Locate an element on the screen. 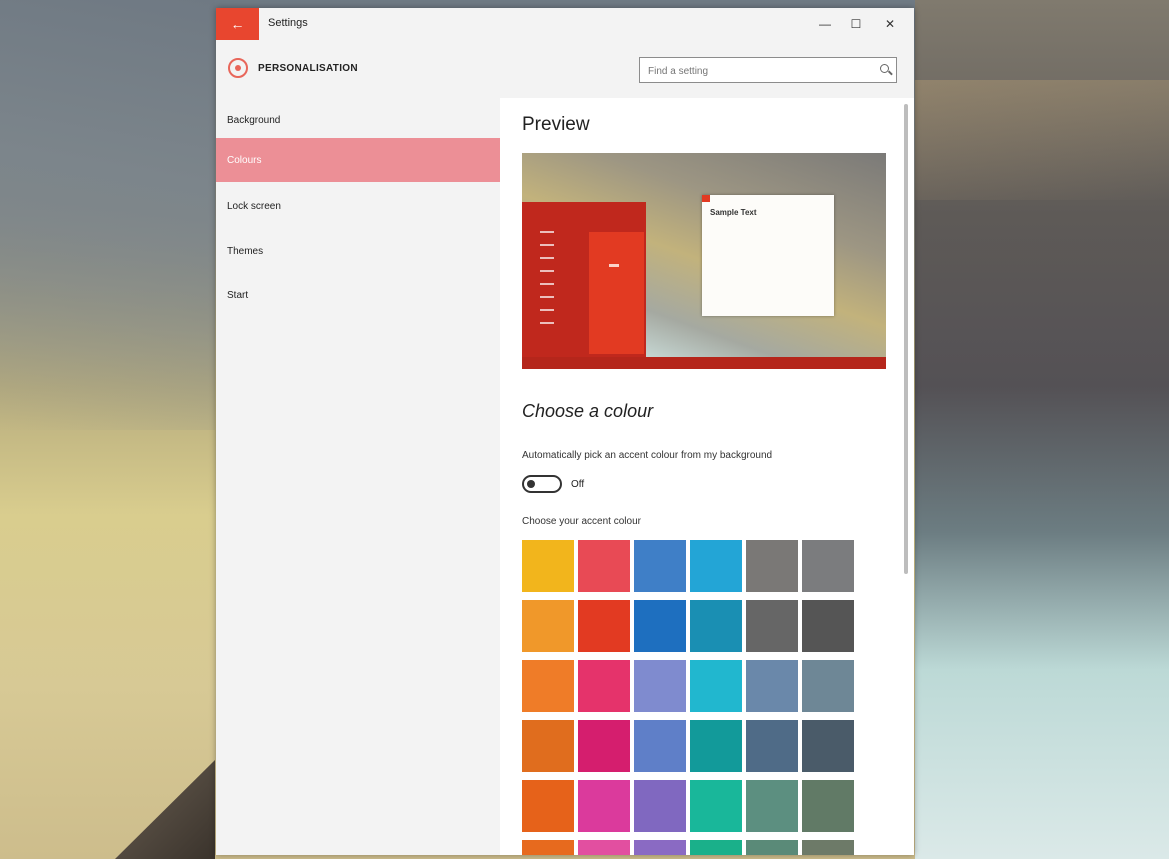 The height and width of the screenshot is (859, 1169). sidebar-item-label: Lock screen is located at coordinates (254, 206).